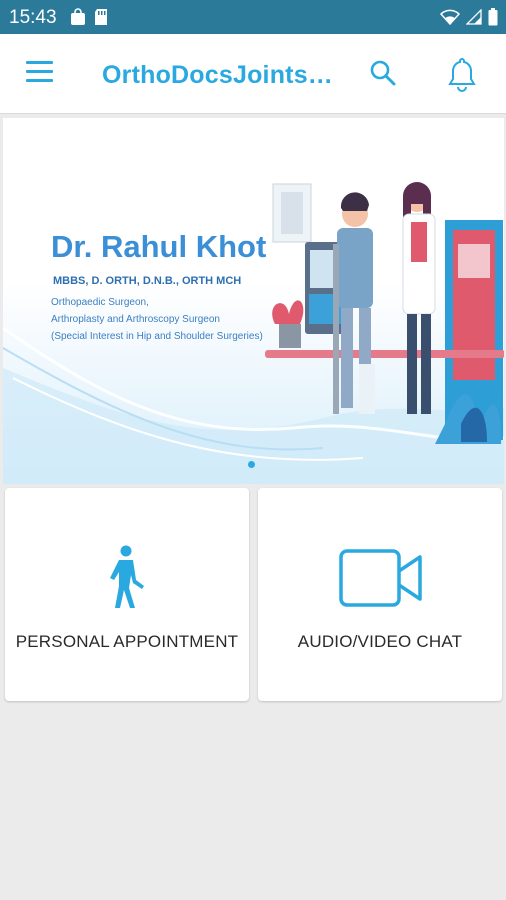  Describe the element at coordinates (159, 246) in the screenshot. I see `doctor-name: Dr. Rahul Khot` at that location.